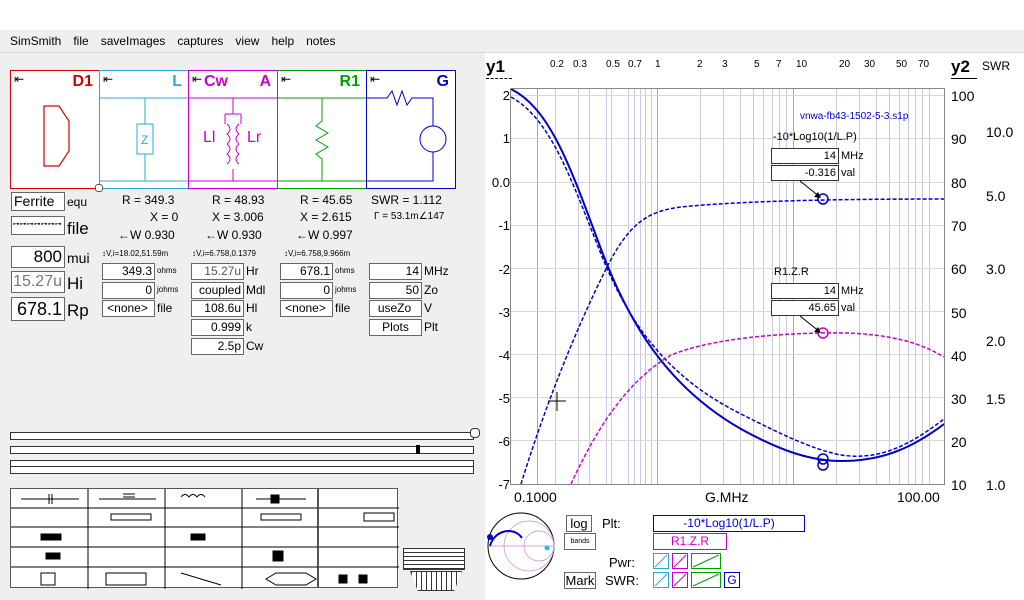 The width and height of the screenshot is (1024, 600). What do you see at coordinates (135, 253) in the screenshot?
I see `l-voltage-current: ↕V,i=18.02,51.59m` at bounding box center [135, 253].